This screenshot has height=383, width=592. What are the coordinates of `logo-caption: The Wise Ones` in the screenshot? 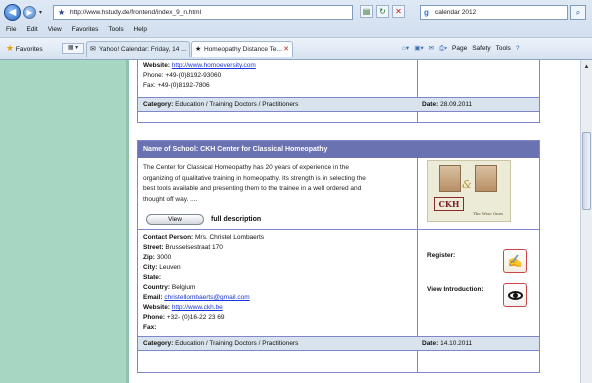 It's located at (488, 213).